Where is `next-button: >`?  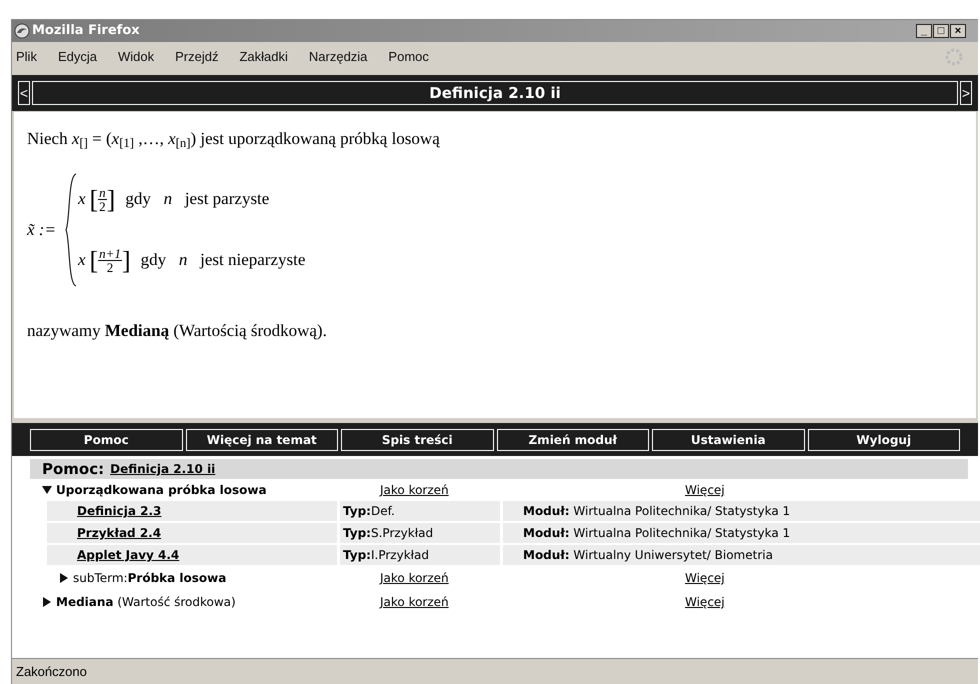
next-button: > is located at coordinates (966, 93).